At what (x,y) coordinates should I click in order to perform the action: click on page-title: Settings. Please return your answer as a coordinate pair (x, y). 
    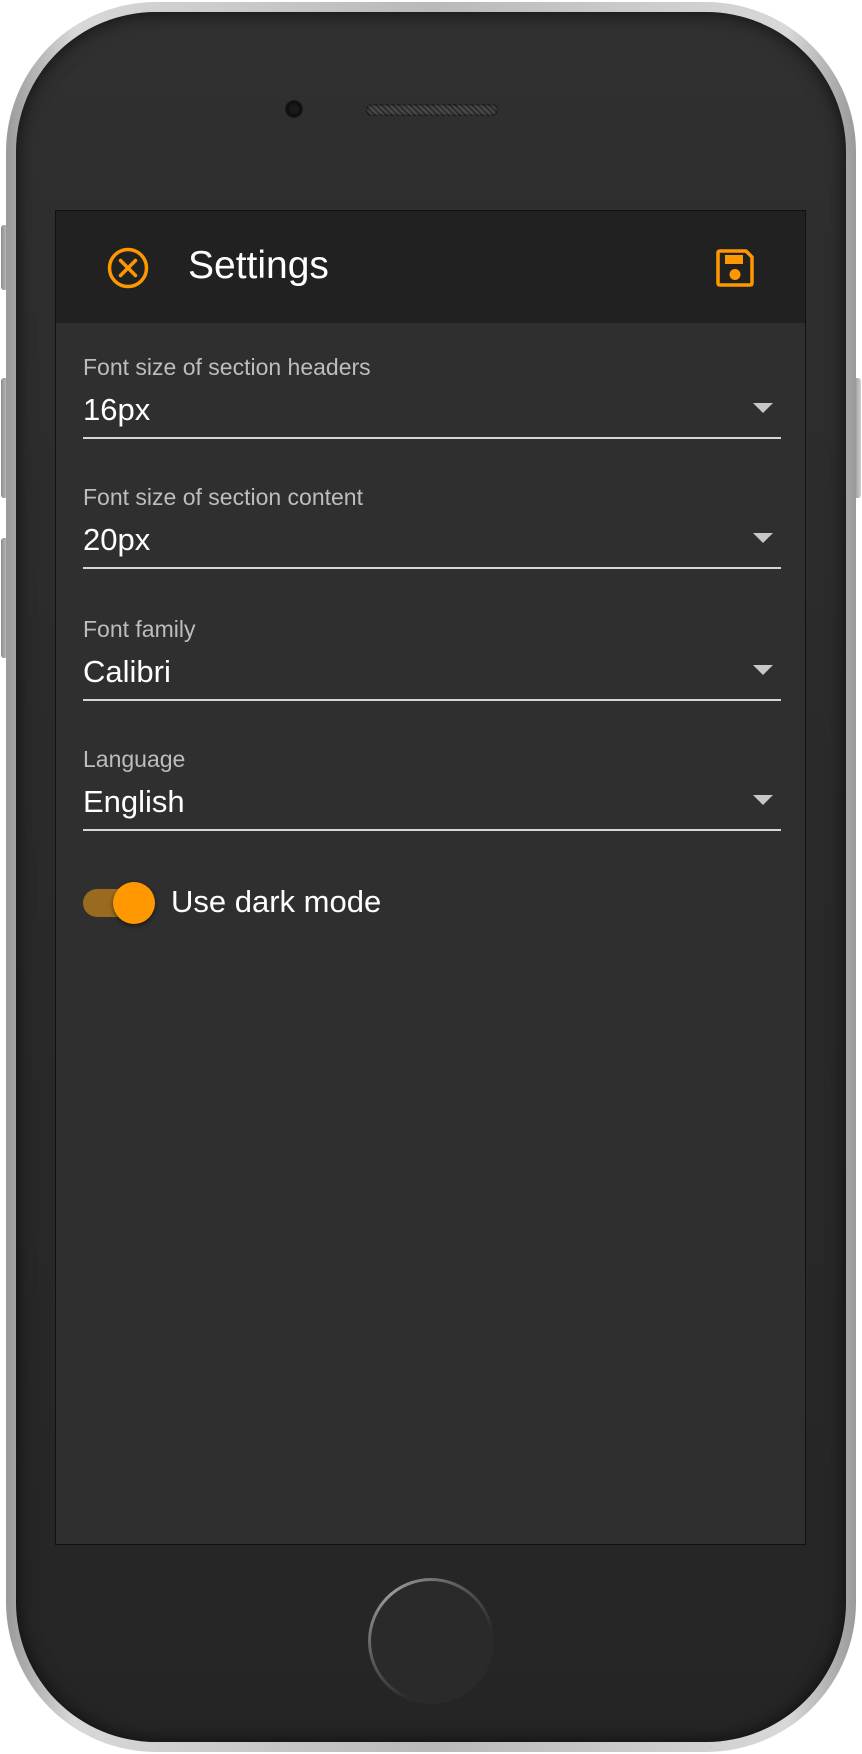
    Looking at the image, I should click on (258, 265).